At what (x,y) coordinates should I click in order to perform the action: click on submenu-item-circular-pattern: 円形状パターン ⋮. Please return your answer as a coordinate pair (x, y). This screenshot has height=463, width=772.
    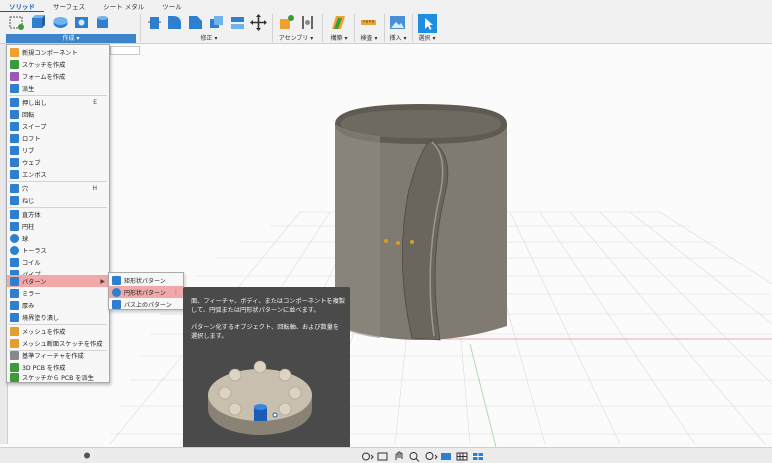
    Looking at the image, I should click on (146, 292).